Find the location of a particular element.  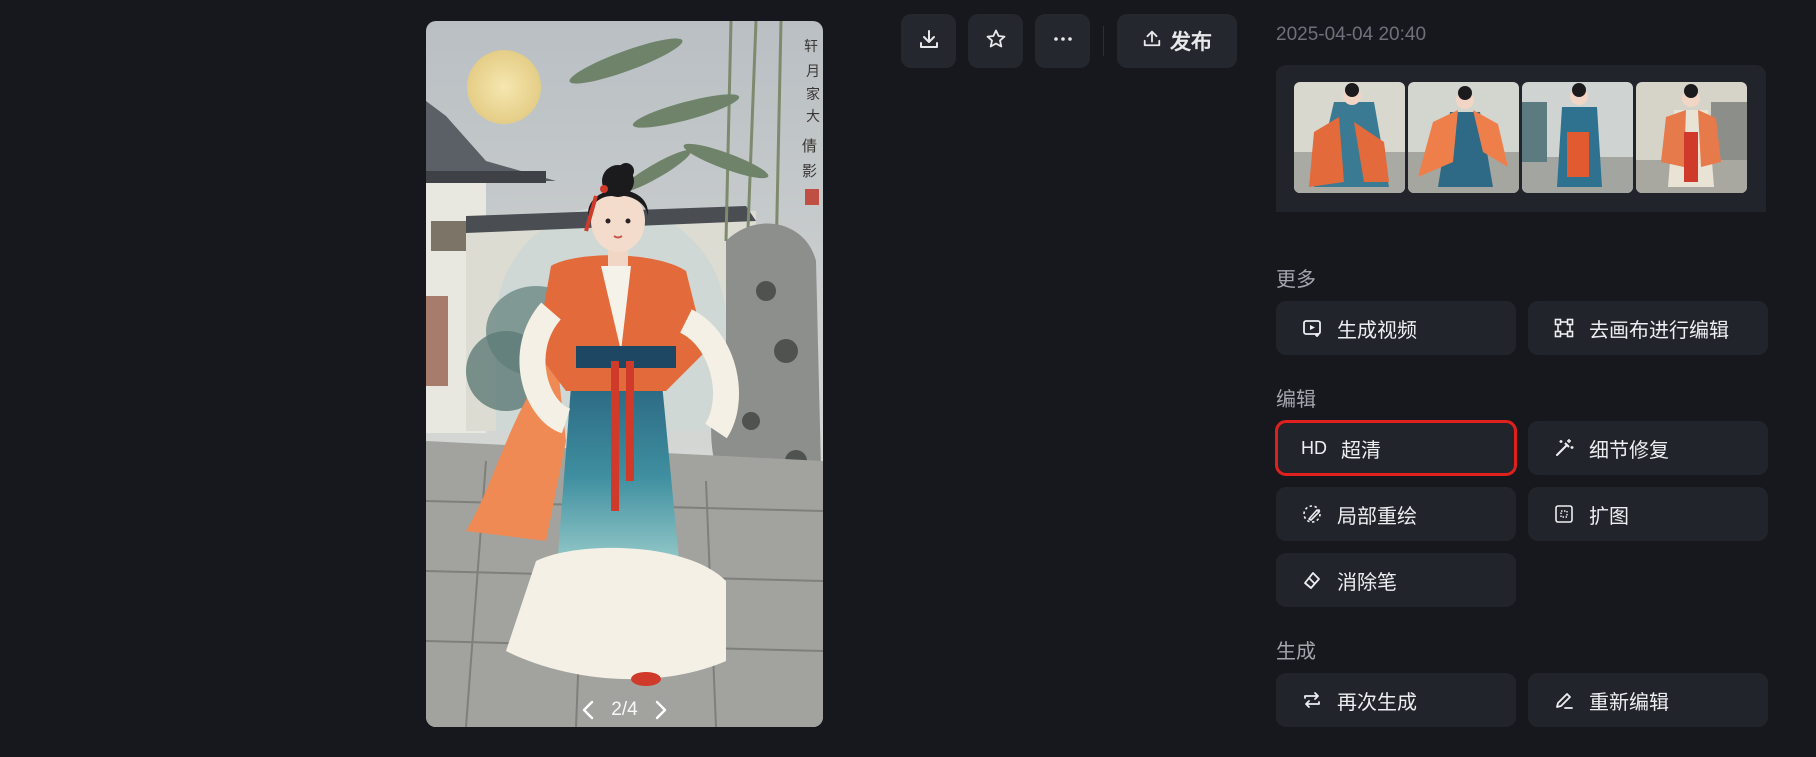

download-button is located at coordinates (928, 41).